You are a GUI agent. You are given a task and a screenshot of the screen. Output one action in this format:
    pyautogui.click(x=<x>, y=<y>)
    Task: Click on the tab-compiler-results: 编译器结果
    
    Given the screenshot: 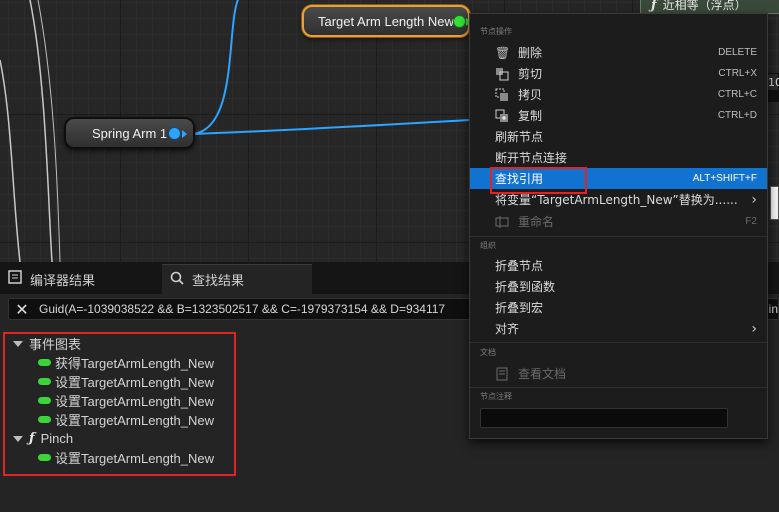 What is the action you would take?
    pyautogui.click(x=80, y=279)
    